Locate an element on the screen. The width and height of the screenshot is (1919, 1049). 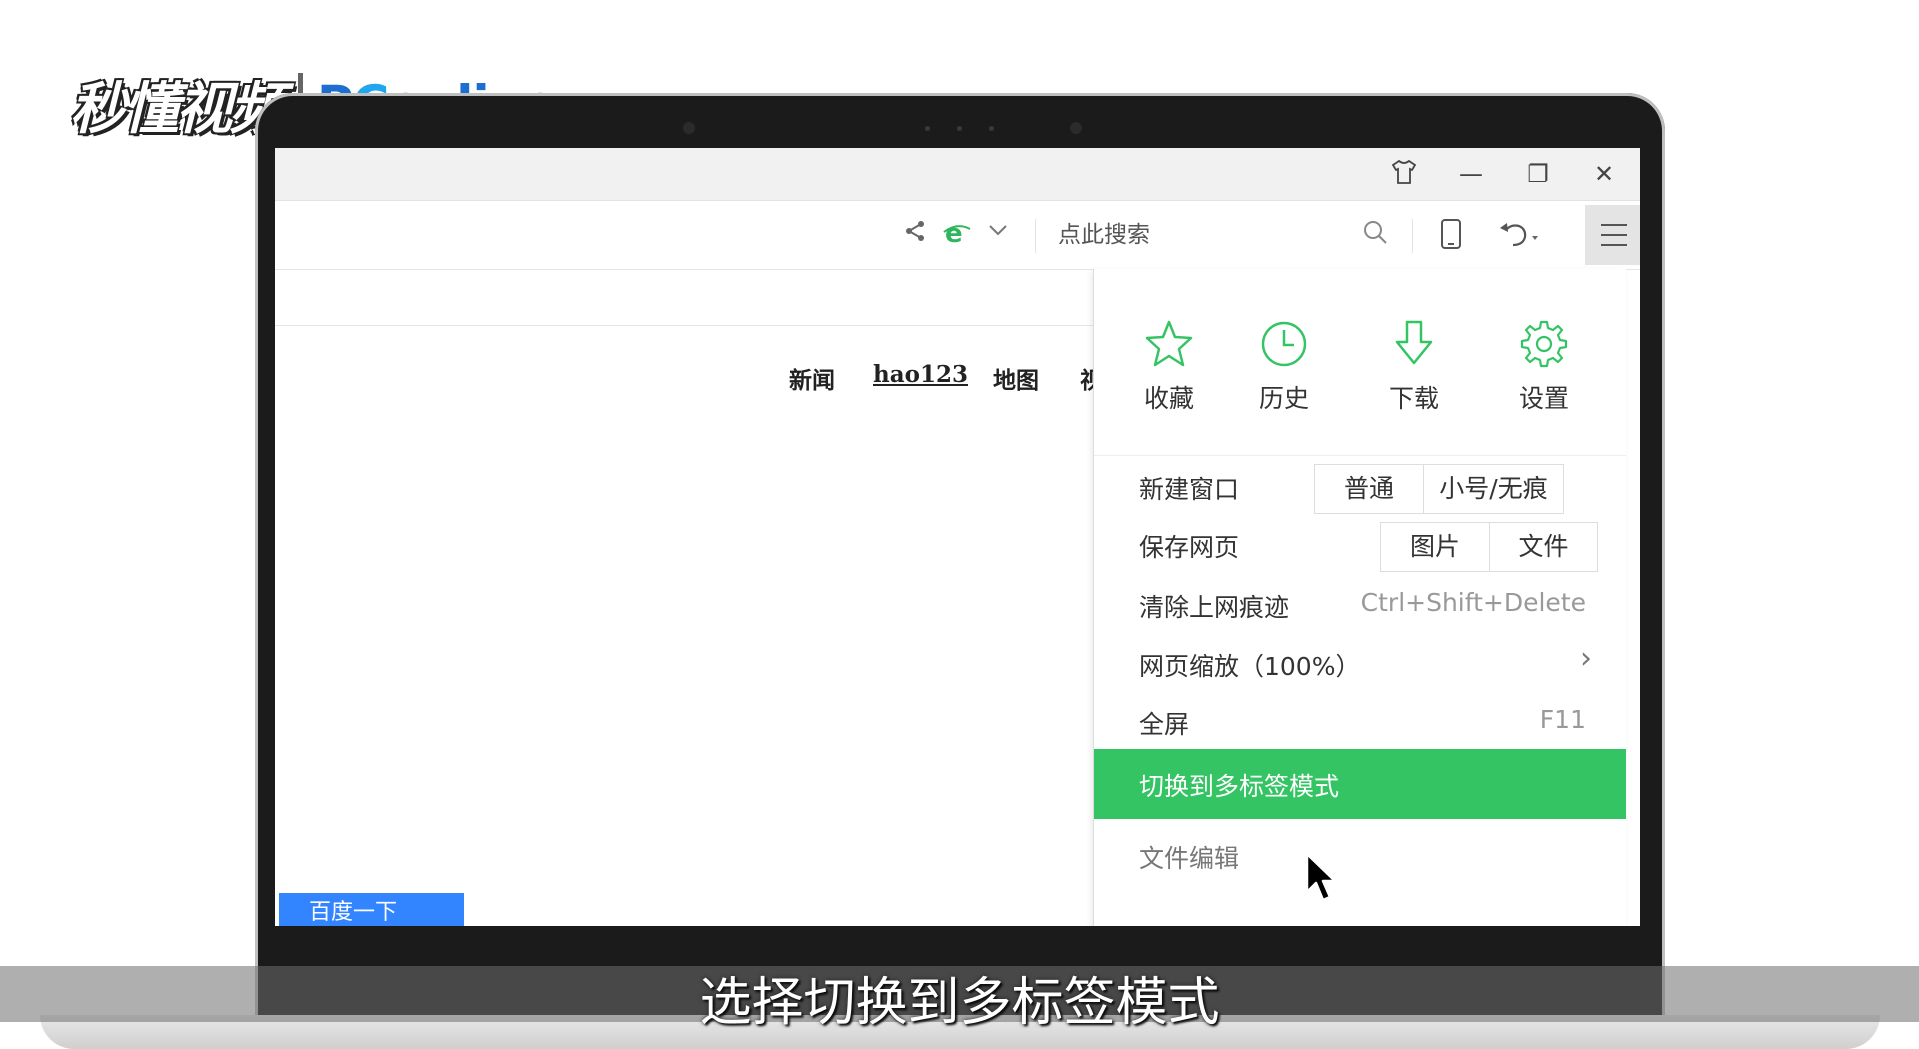
menu-item-clear-history: 清除上网痕迹 Ctrl+Shift+Delete is located at coordinates (1360, 605).